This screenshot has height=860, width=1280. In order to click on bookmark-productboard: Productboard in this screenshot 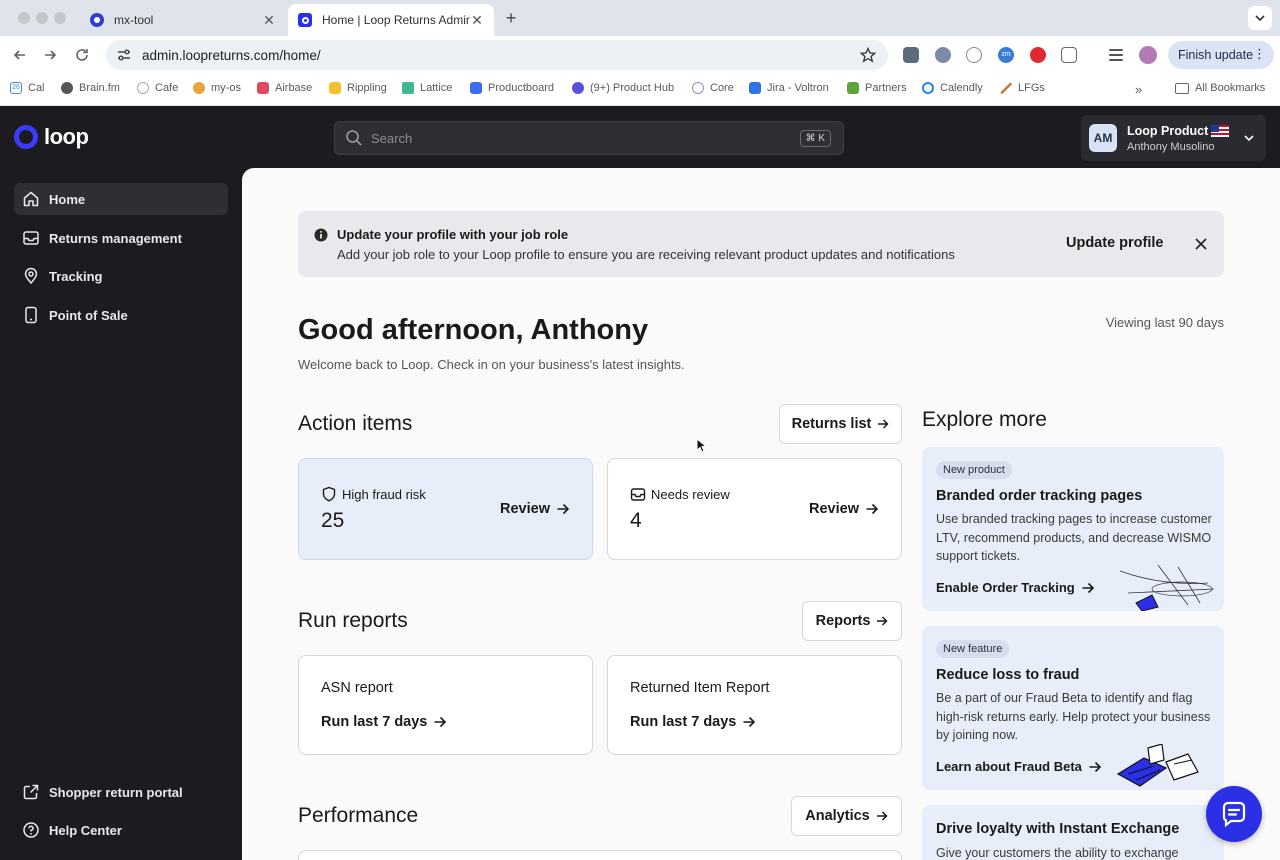, I will do `click(512, 88)`.